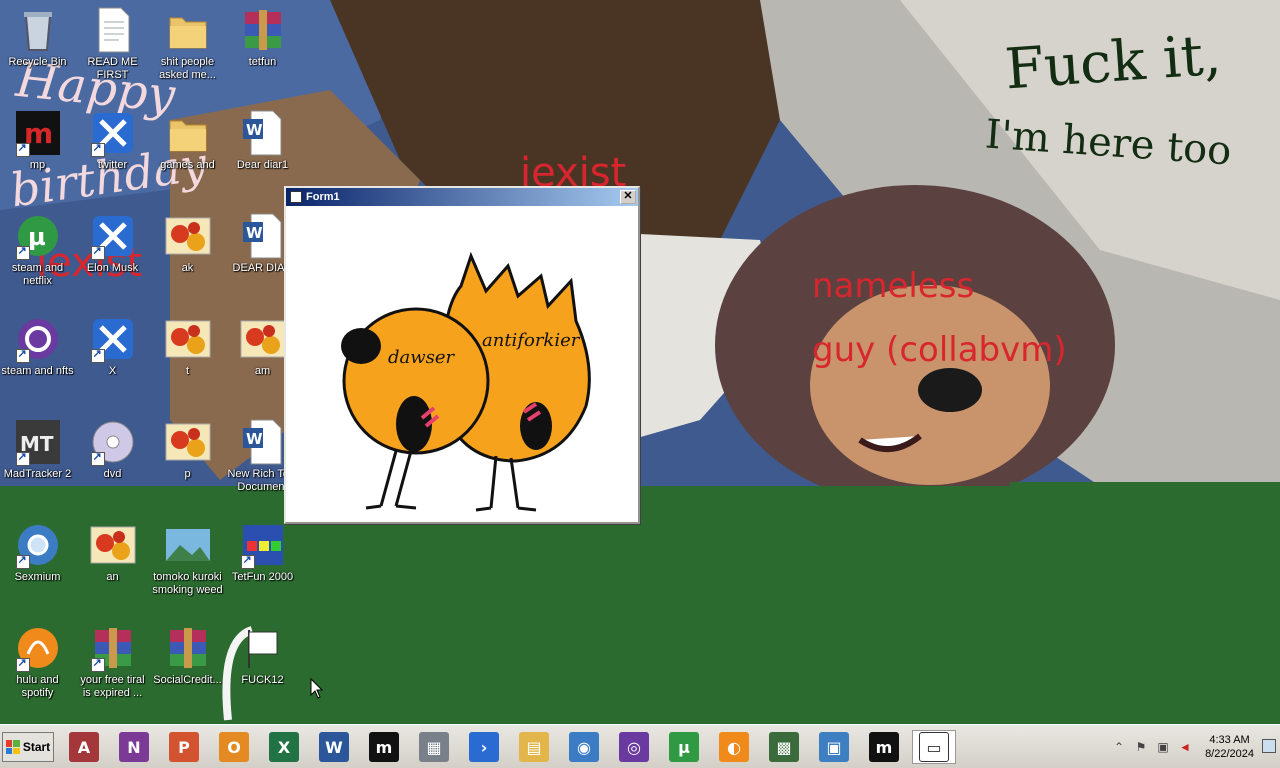 This screenshot has height=768, width=1280. I want to click on dawser-legs, so click(391, 480).